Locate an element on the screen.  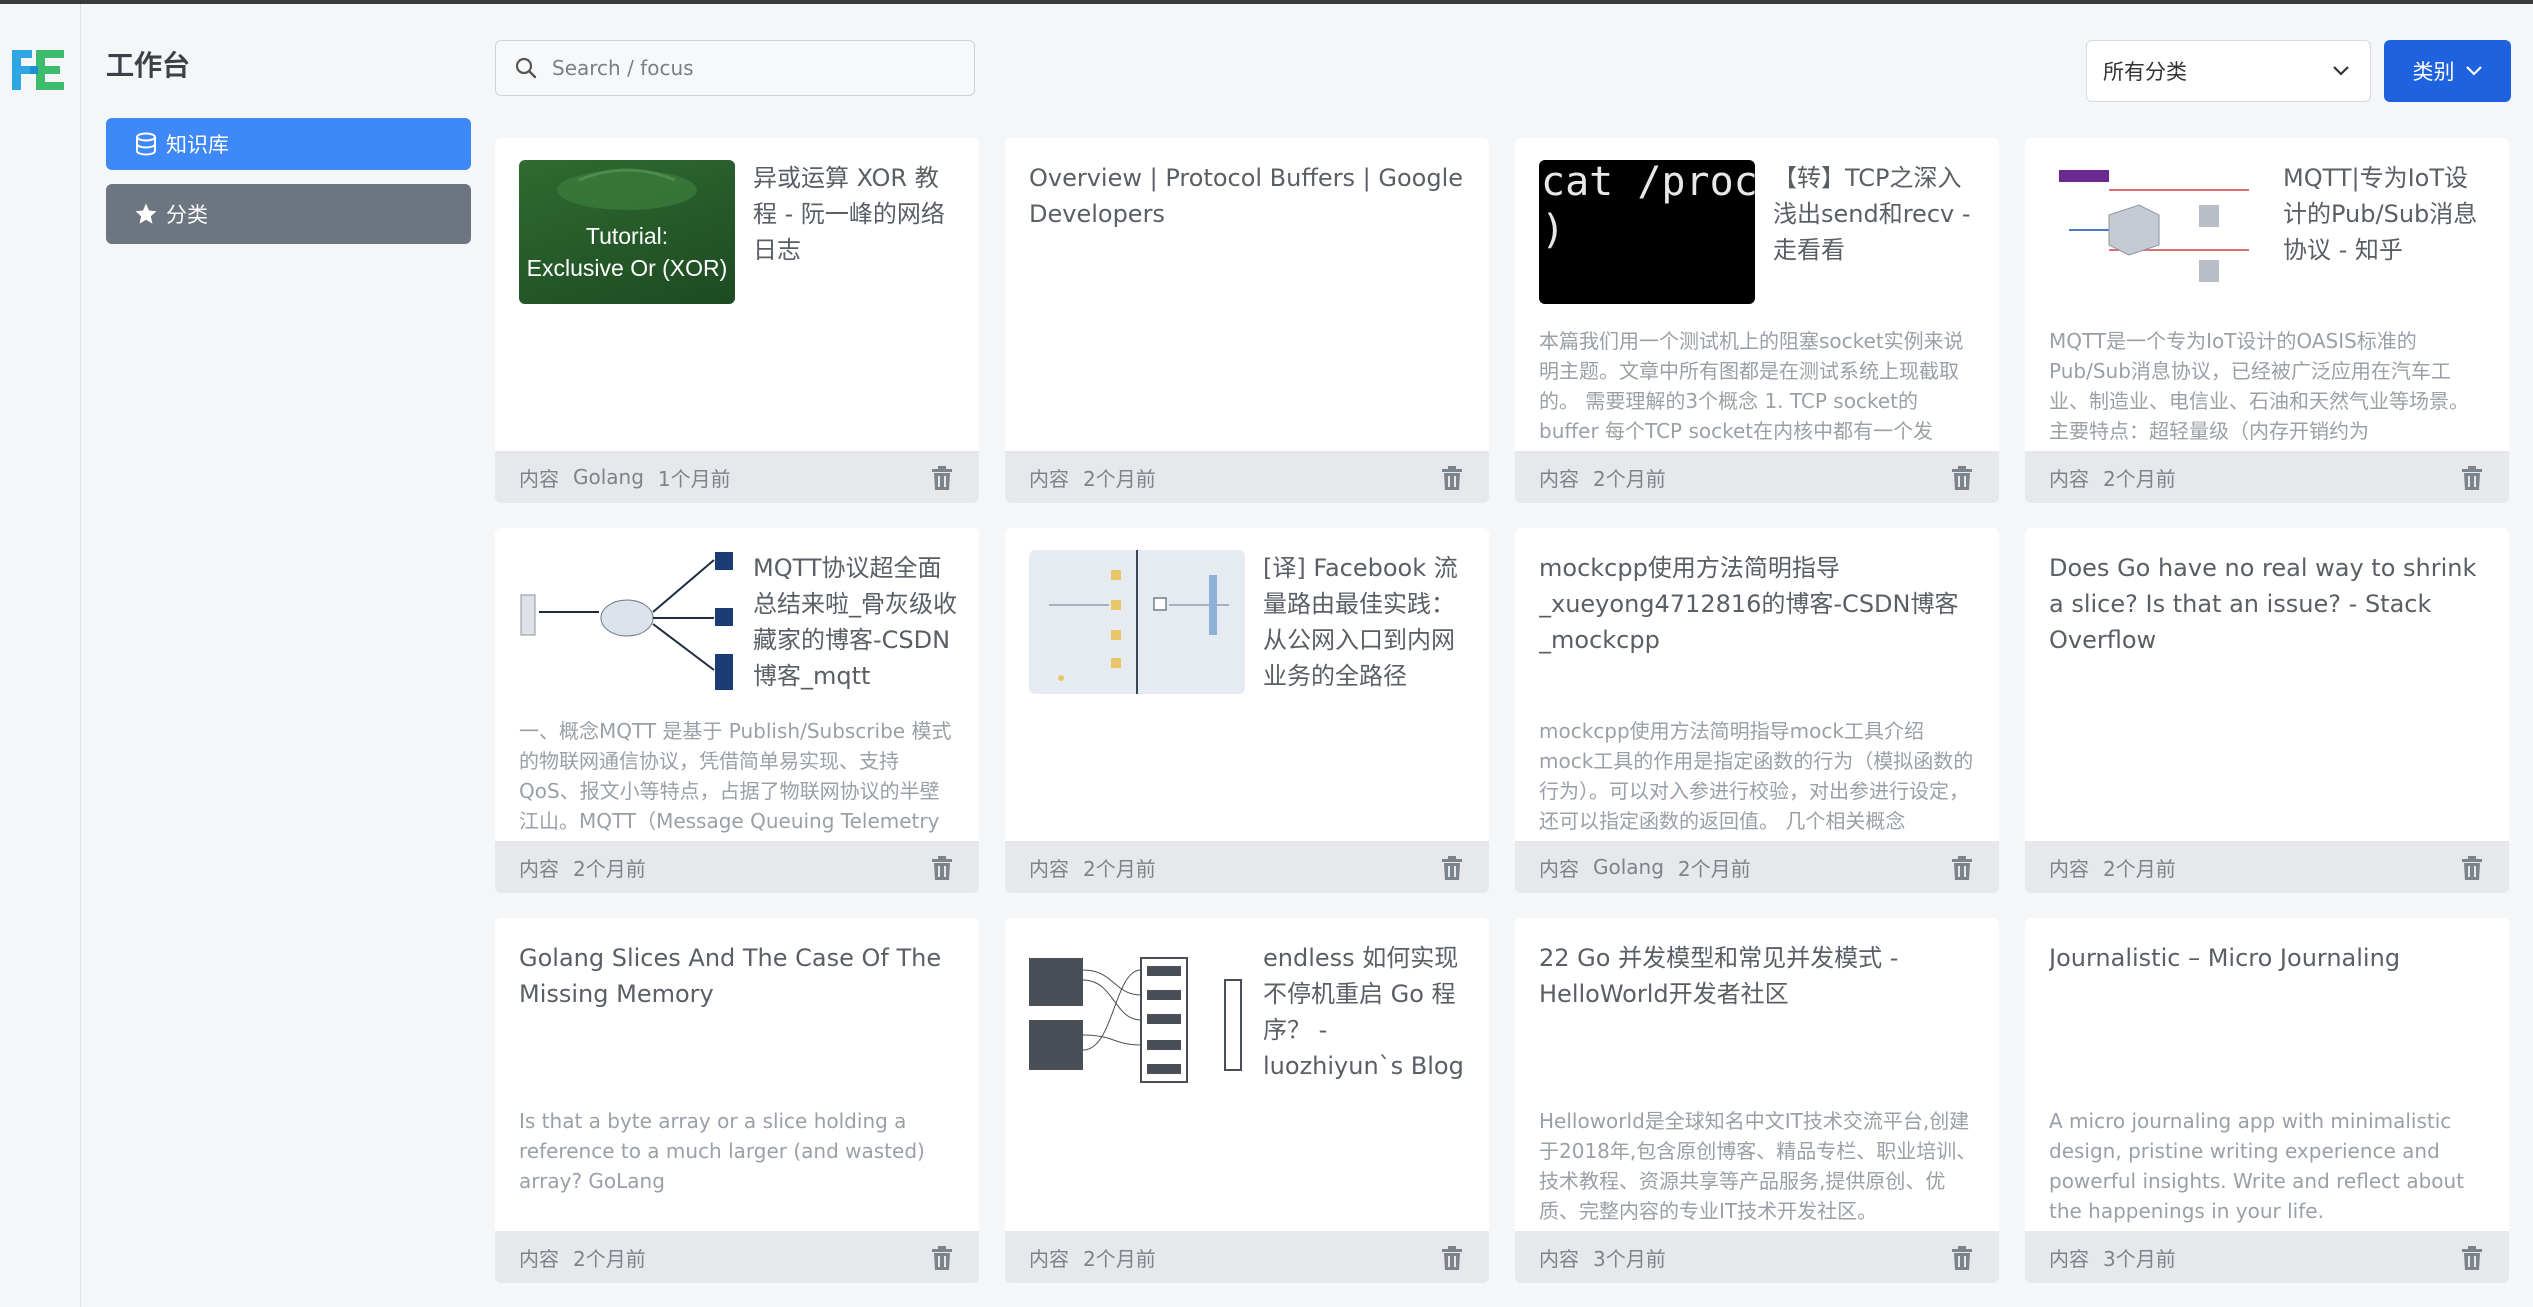
category-select: 所有分类 is located at coordinates (2228, 71).